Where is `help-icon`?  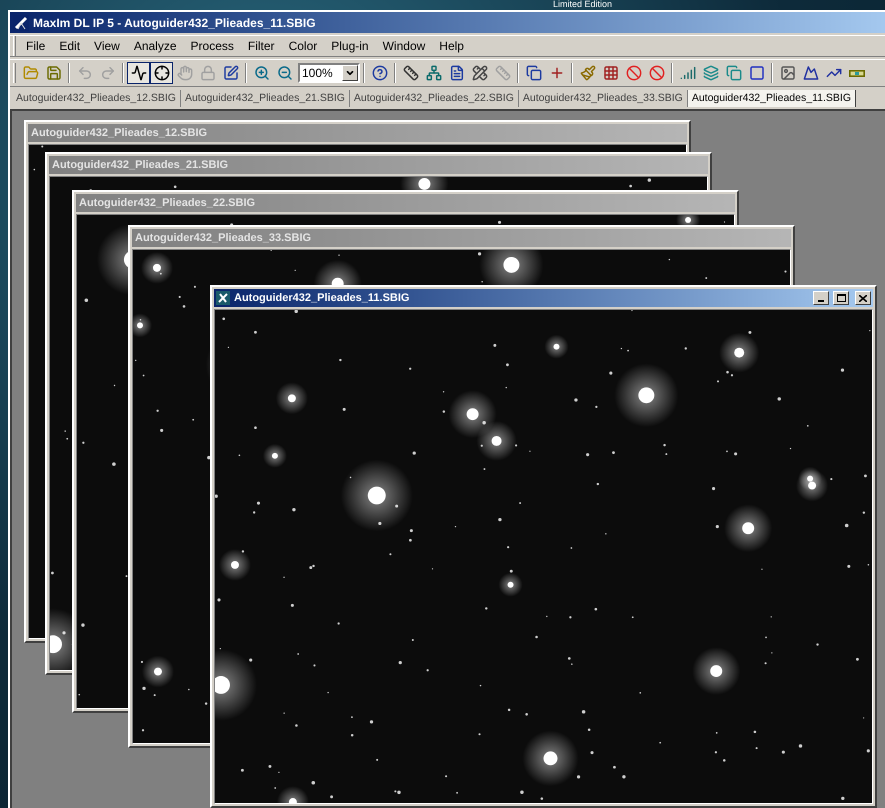 help-icon is located at coordinates (380, 73).